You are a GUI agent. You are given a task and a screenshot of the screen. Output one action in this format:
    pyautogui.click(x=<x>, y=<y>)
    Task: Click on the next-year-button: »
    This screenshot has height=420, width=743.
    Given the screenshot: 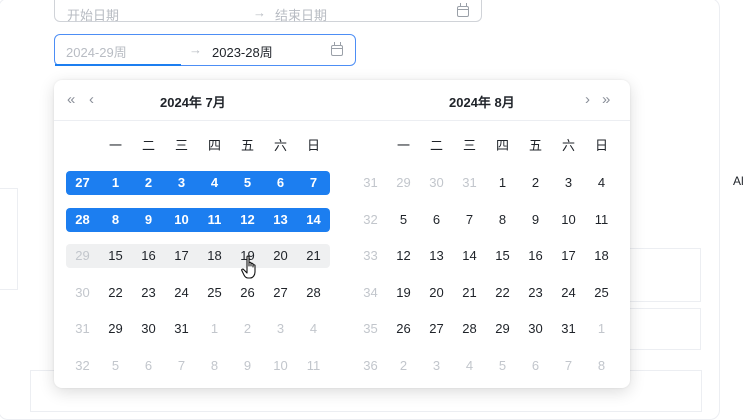 What is the action you would take?
    pyautogui.click(x=606, y=100)
    